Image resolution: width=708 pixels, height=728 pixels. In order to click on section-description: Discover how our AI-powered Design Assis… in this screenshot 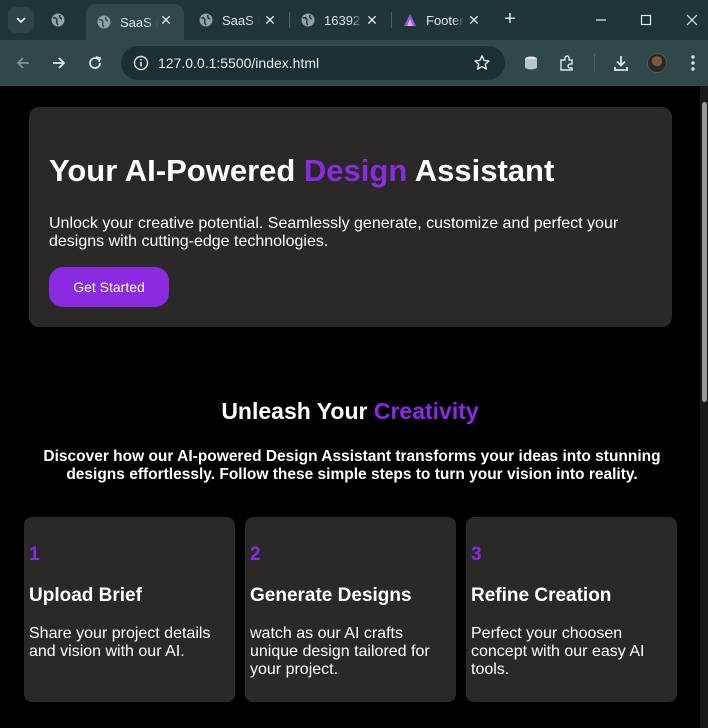, I will do `click(352, 465)`.